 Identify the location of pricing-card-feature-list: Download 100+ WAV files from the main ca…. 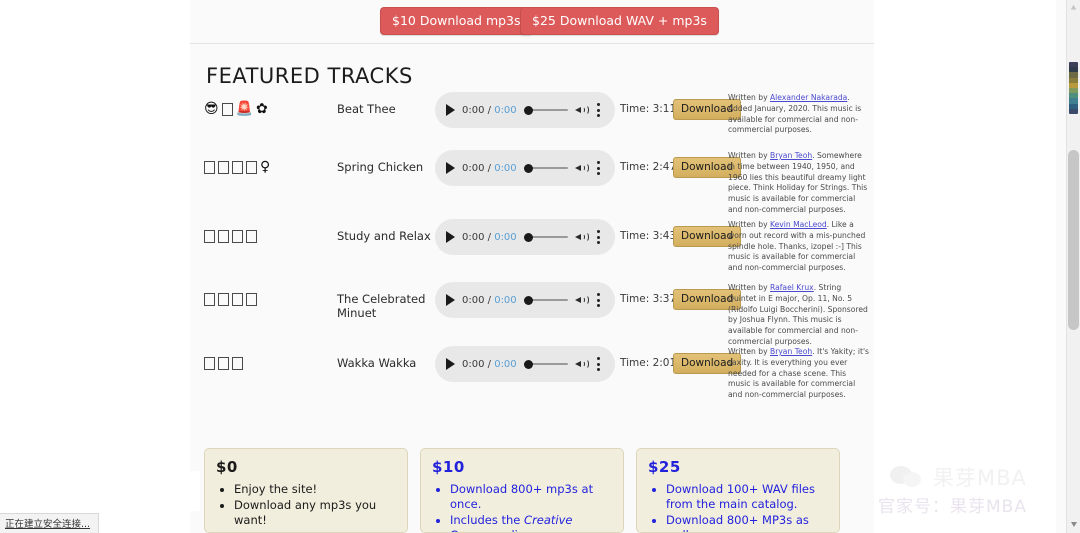
(738, 507).